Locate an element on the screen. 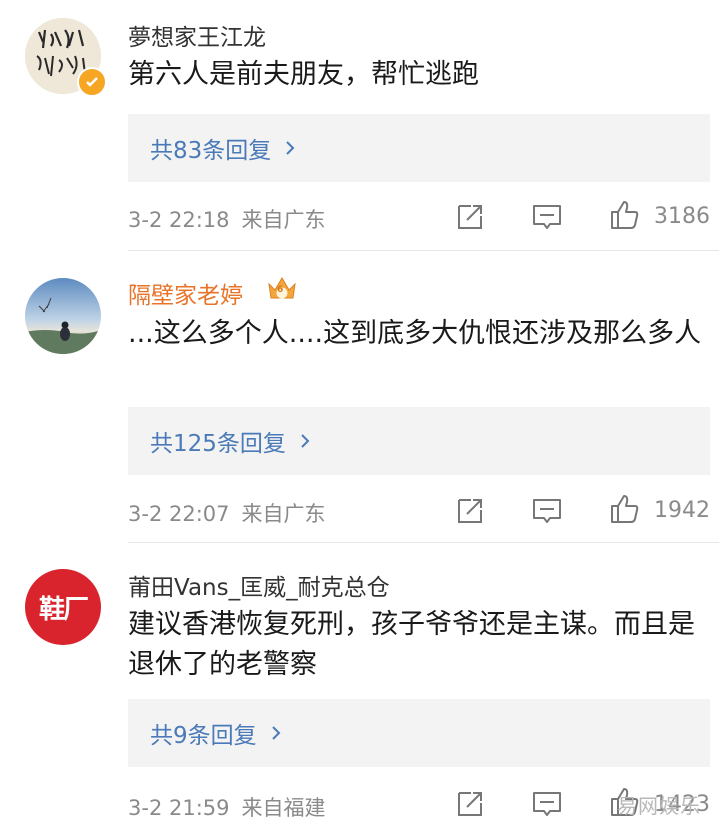 This screenshot has height=825, width=719. replies-button: 共125条回复 is located at coordinates (419, 441).